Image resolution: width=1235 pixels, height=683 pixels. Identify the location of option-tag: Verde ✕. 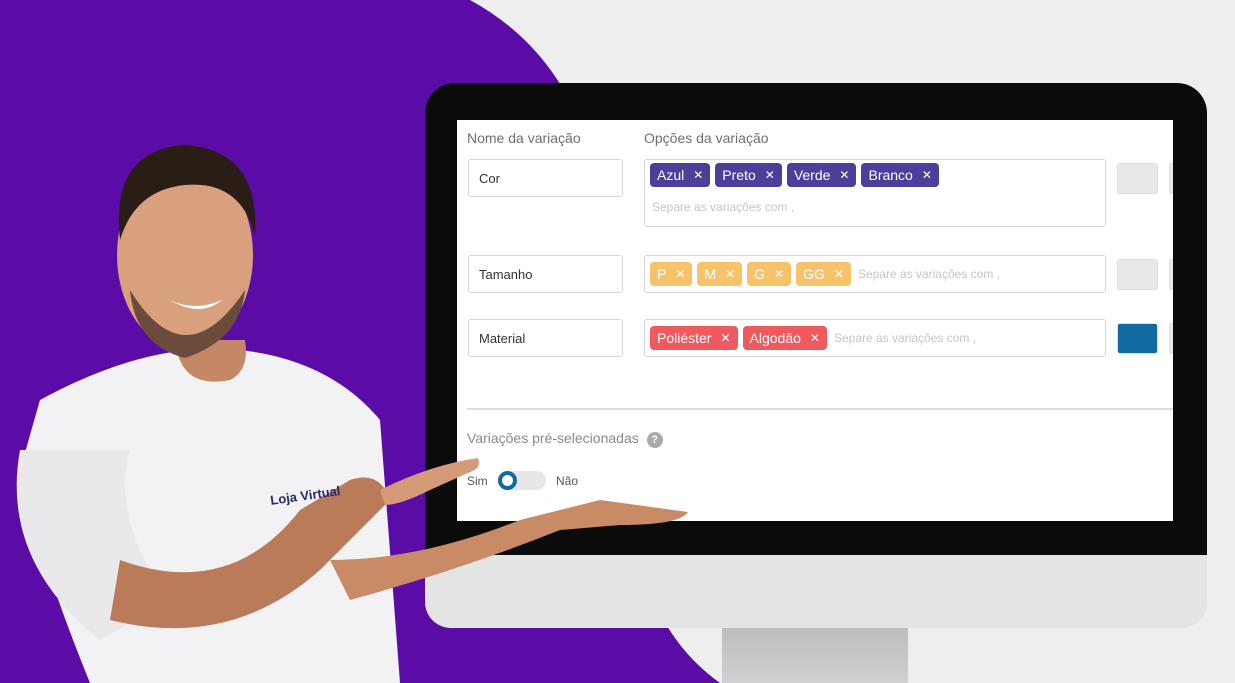
(821, 175).